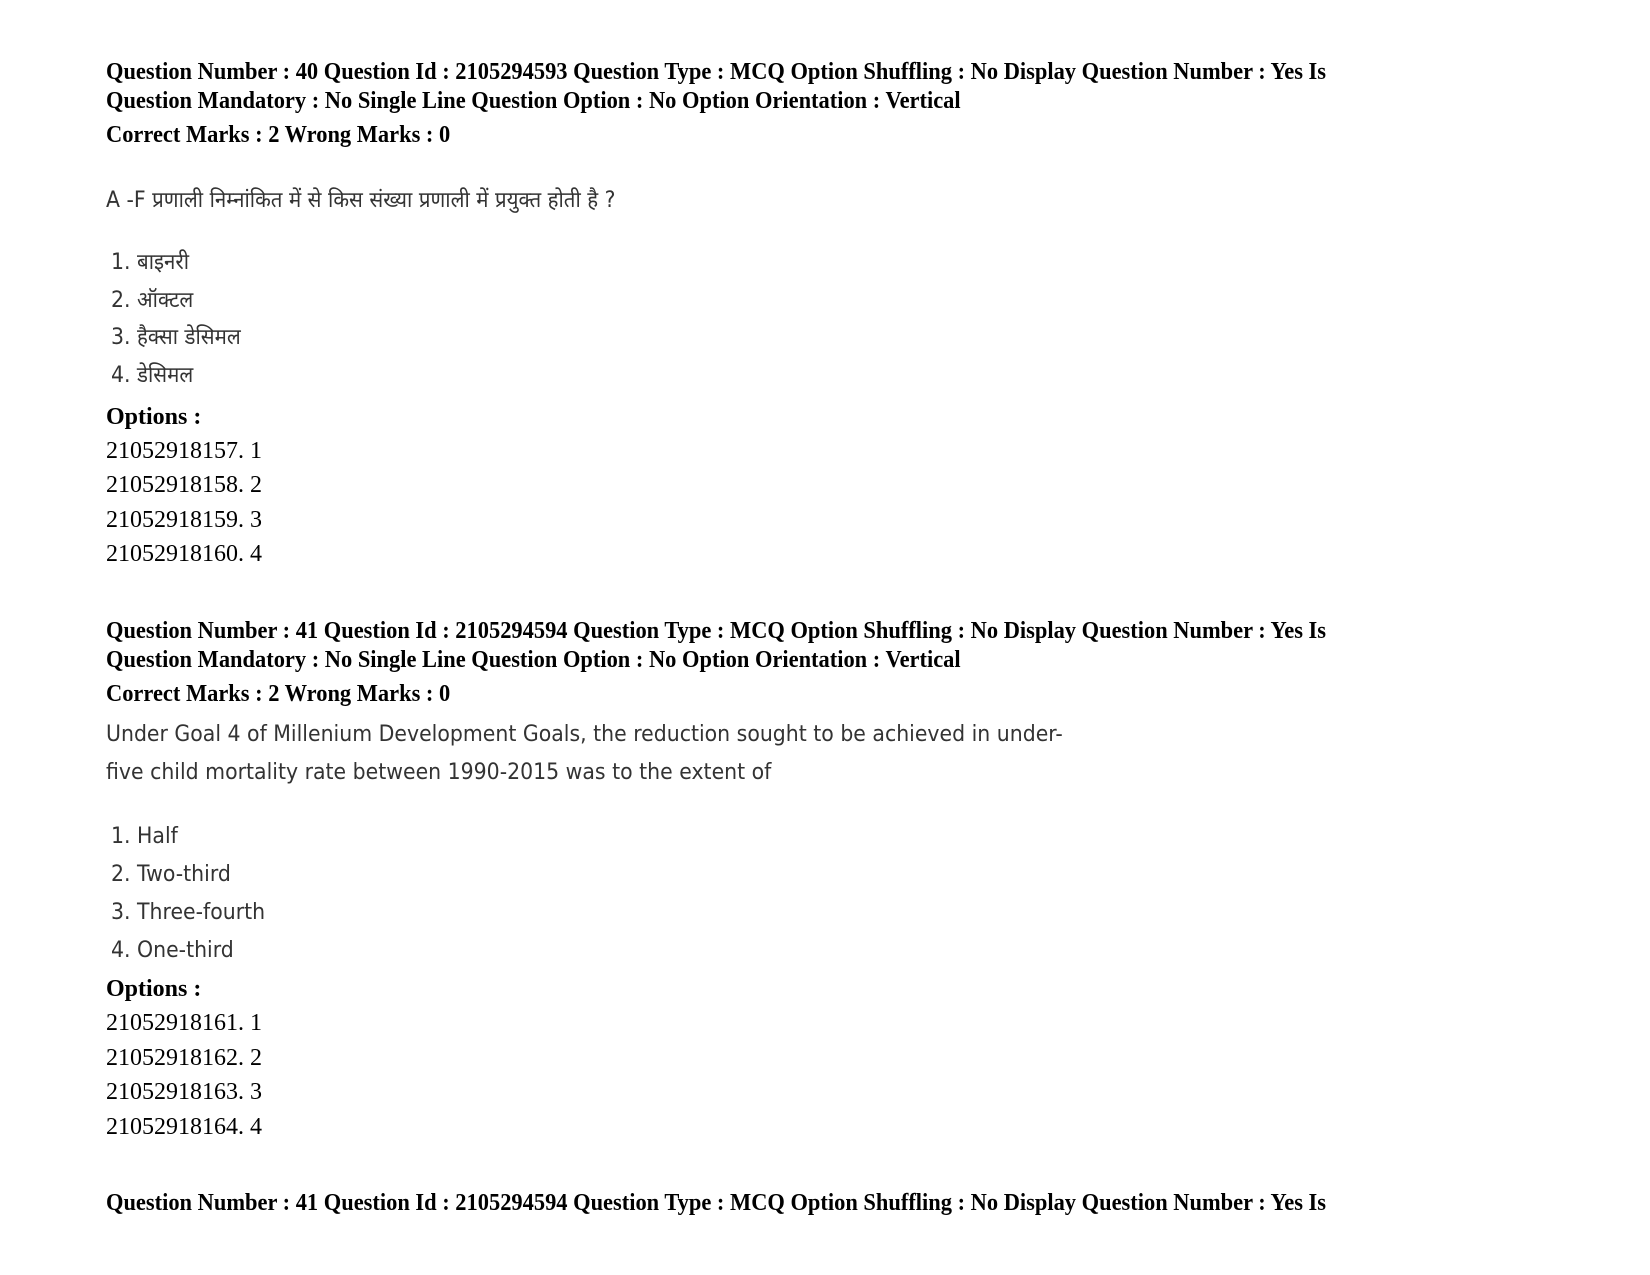  I want to click on question-41-option-id-2: 21052918162. 2, so click(184, 1058).